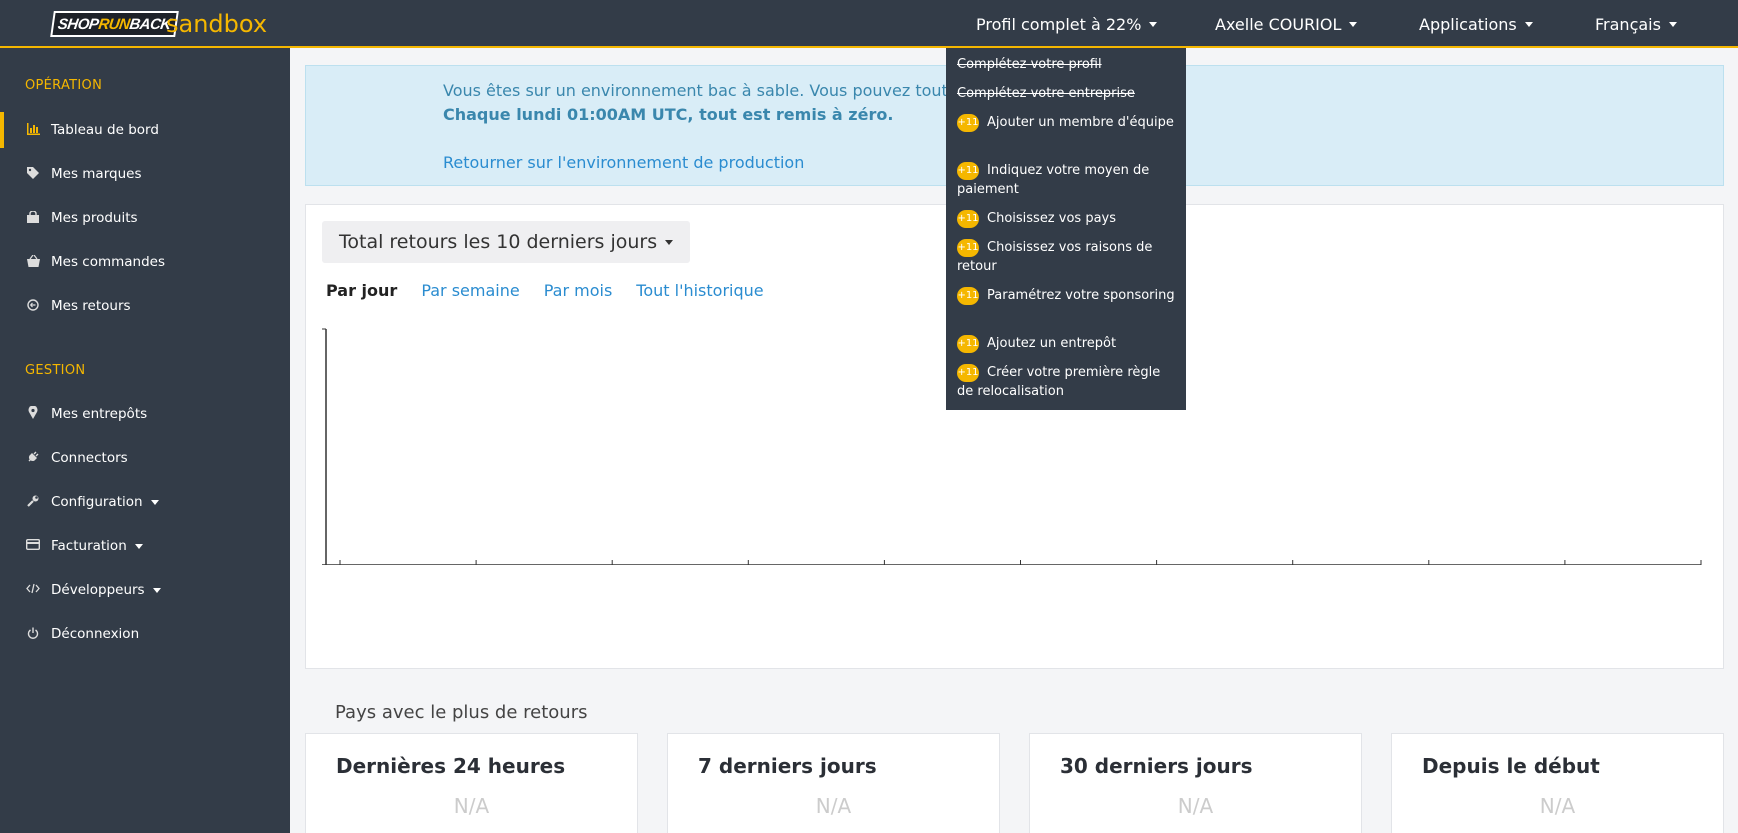  Describe the element at coordinates (145, 634) in the screenshot. I see `sidebar-item-logout: Déconnexion` at that location.